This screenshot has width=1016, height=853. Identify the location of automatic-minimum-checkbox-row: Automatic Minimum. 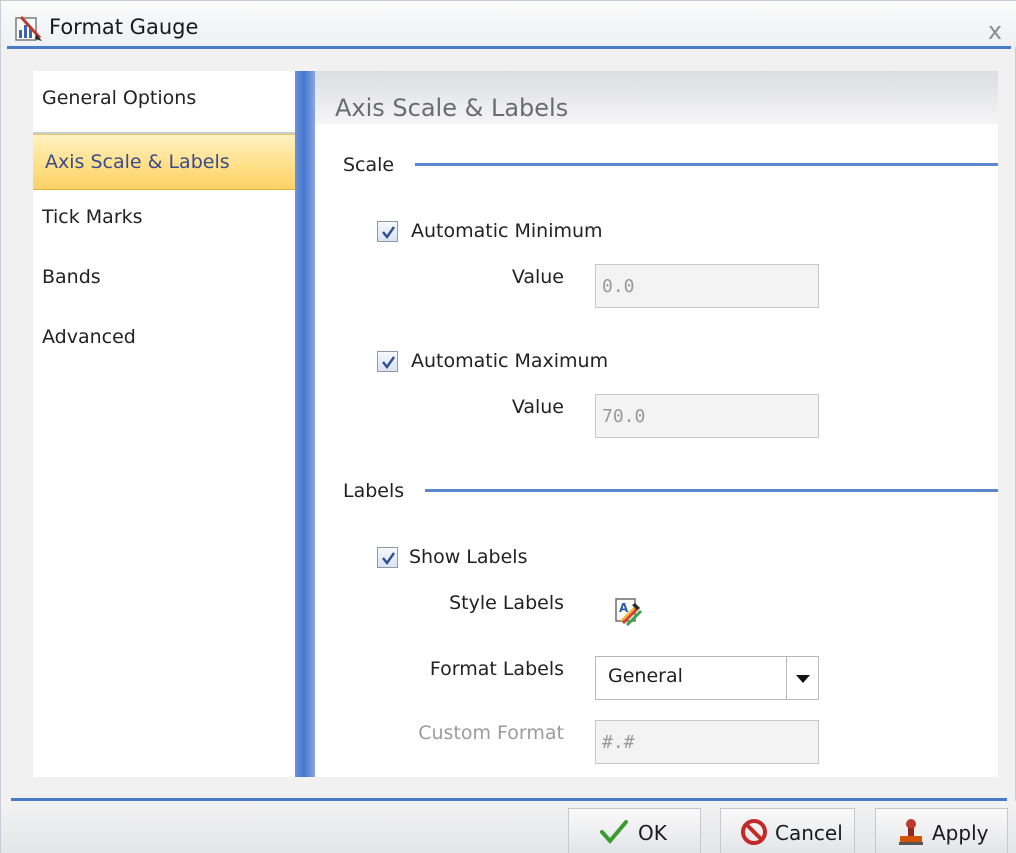
(507, 233).